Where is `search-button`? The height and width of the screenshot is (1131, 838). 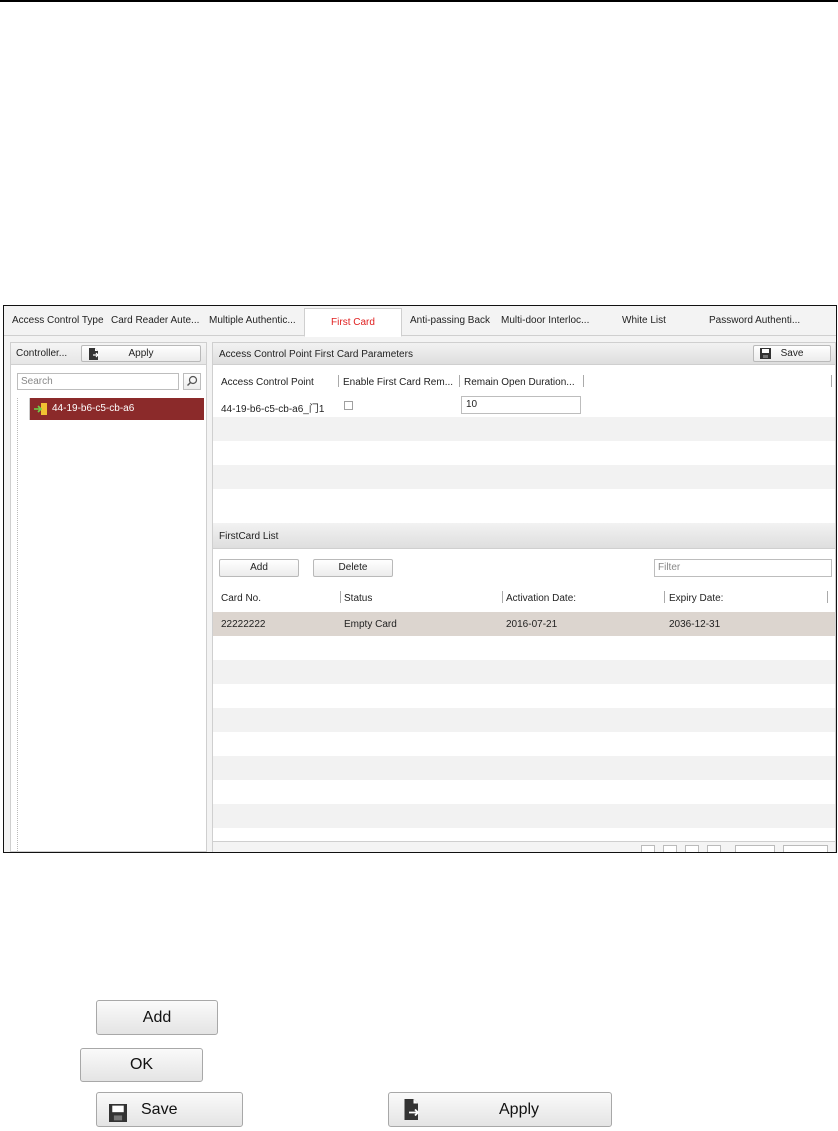 search-button is located at coordinates (192, 381).